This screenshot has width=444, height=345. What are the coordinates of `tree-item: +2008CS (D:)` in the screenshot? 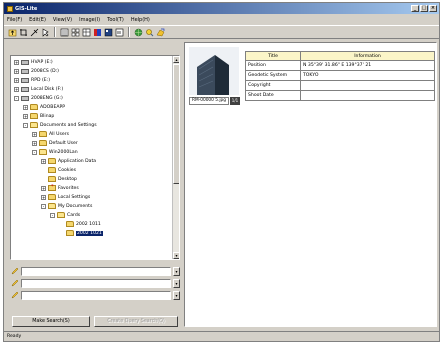 It's located at (36, 71).